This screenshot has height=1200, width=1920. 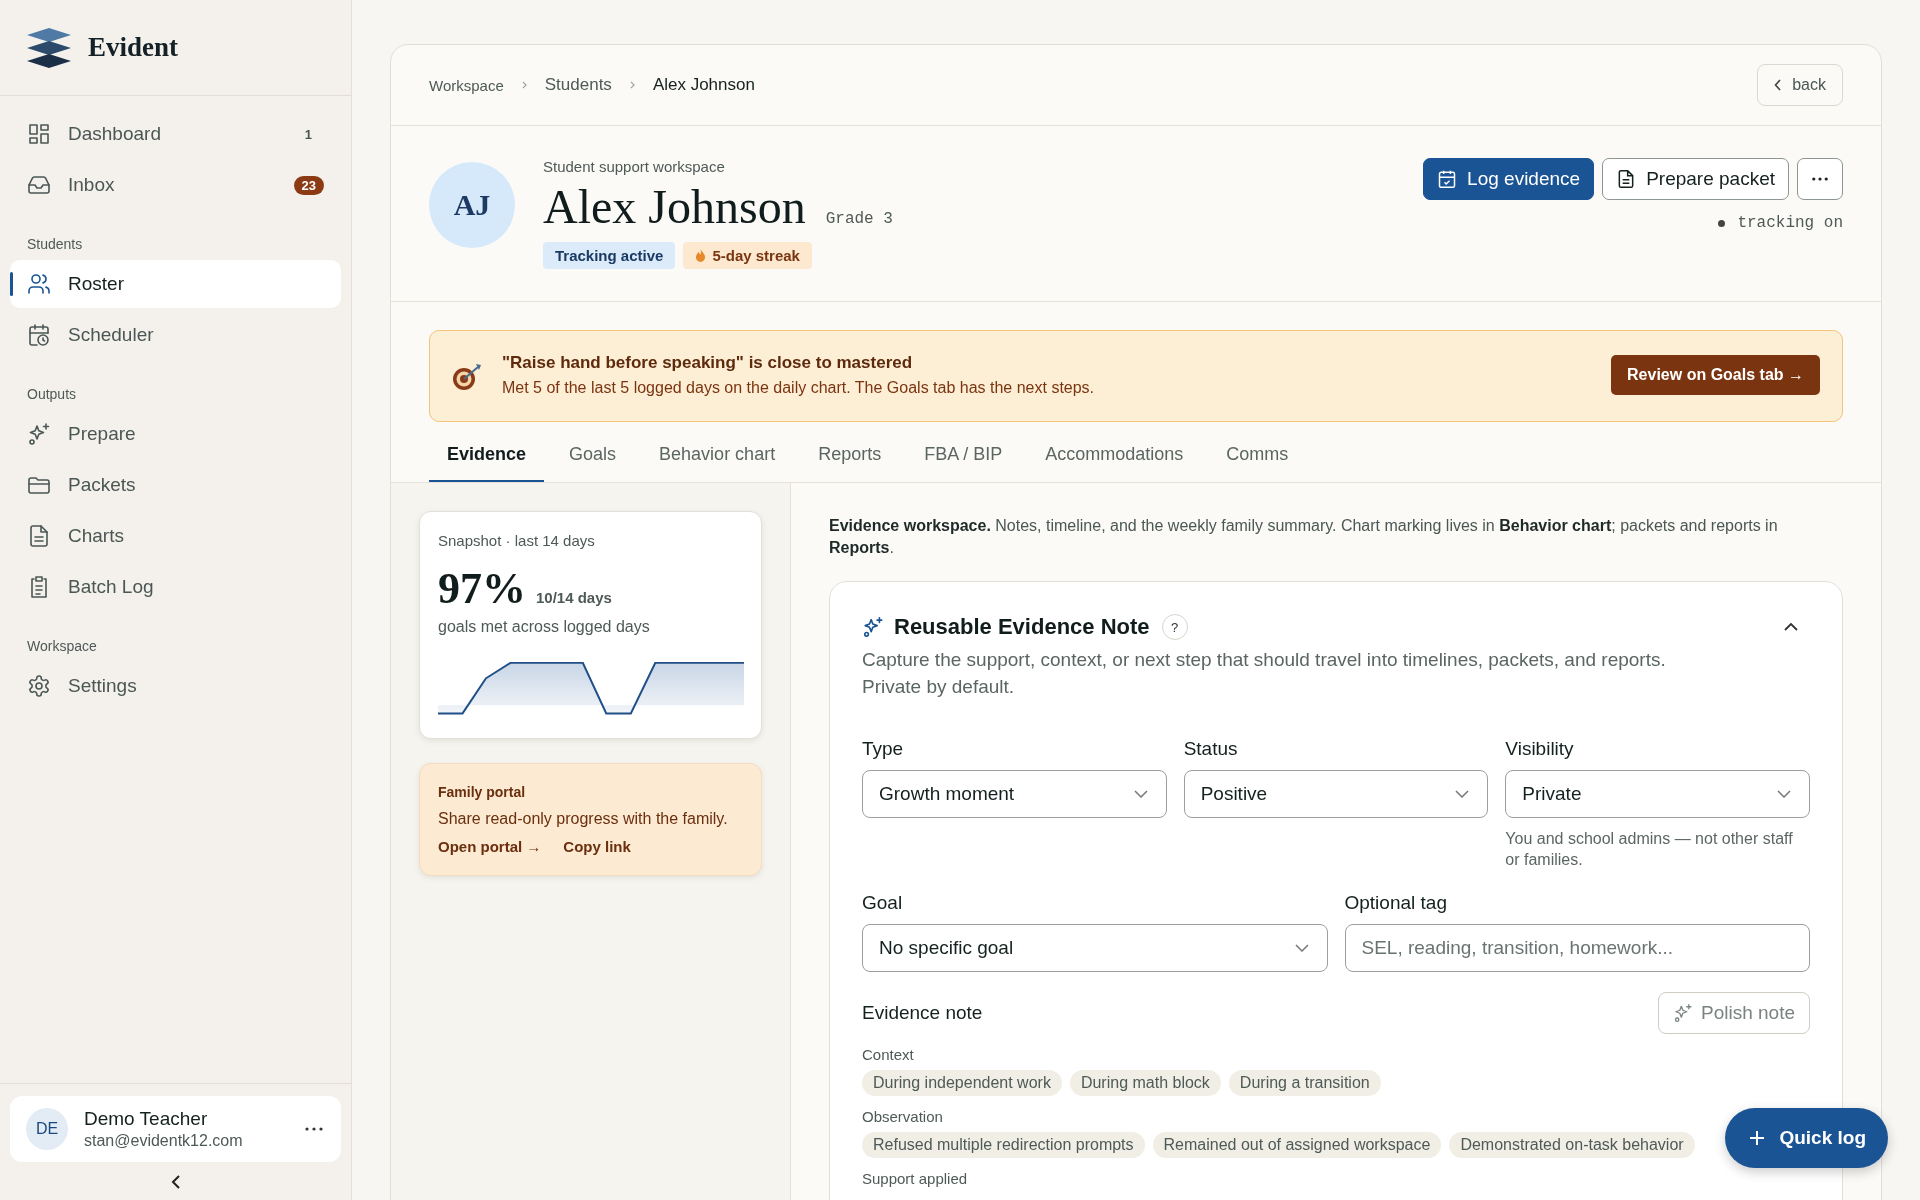 I want to click on count-badge: 23, so click(x=308, y=185).